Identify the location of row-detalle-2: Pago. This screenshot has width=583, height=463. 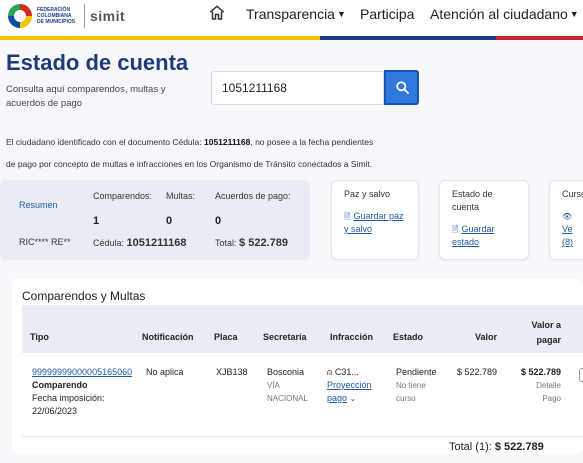
(551, 398).